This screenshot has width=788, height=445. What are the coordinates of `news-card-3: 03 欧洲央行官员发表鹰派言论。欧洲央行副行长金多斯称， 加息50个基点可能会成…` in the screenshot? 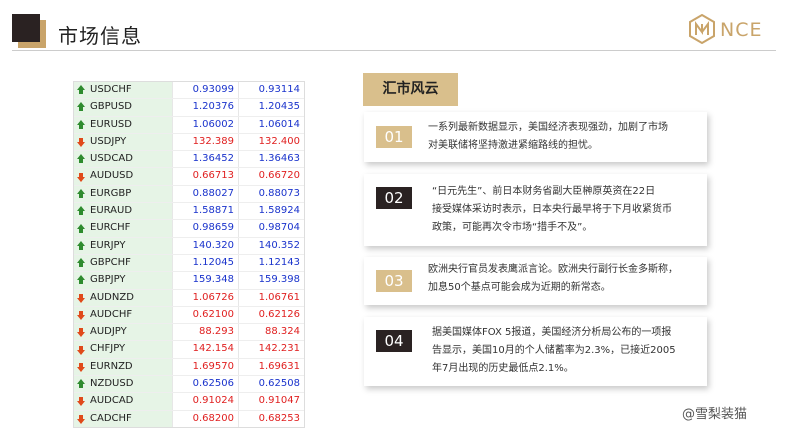 It's located at (535, 281).